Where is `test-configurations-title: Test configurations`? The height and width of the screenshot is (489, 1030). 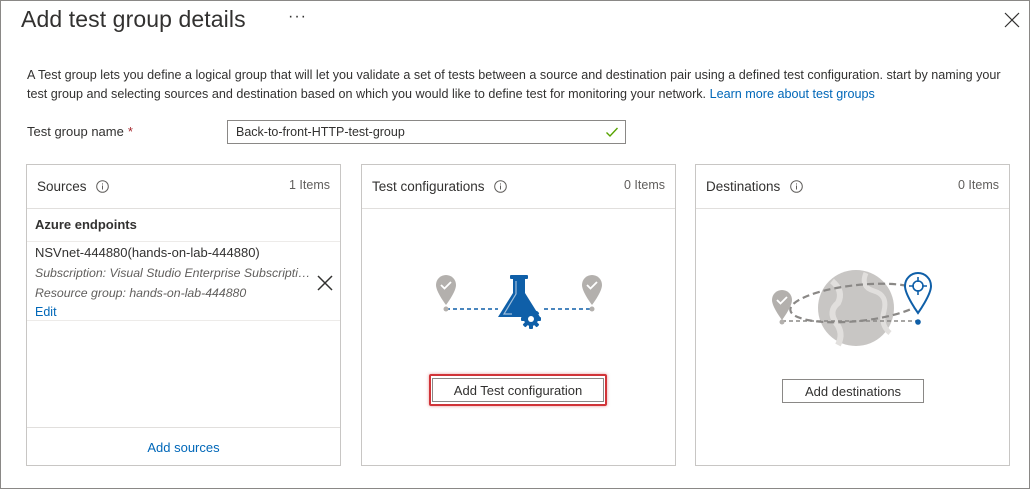
test-configurations-title: Test configurations is located at coordinates (440, 186).